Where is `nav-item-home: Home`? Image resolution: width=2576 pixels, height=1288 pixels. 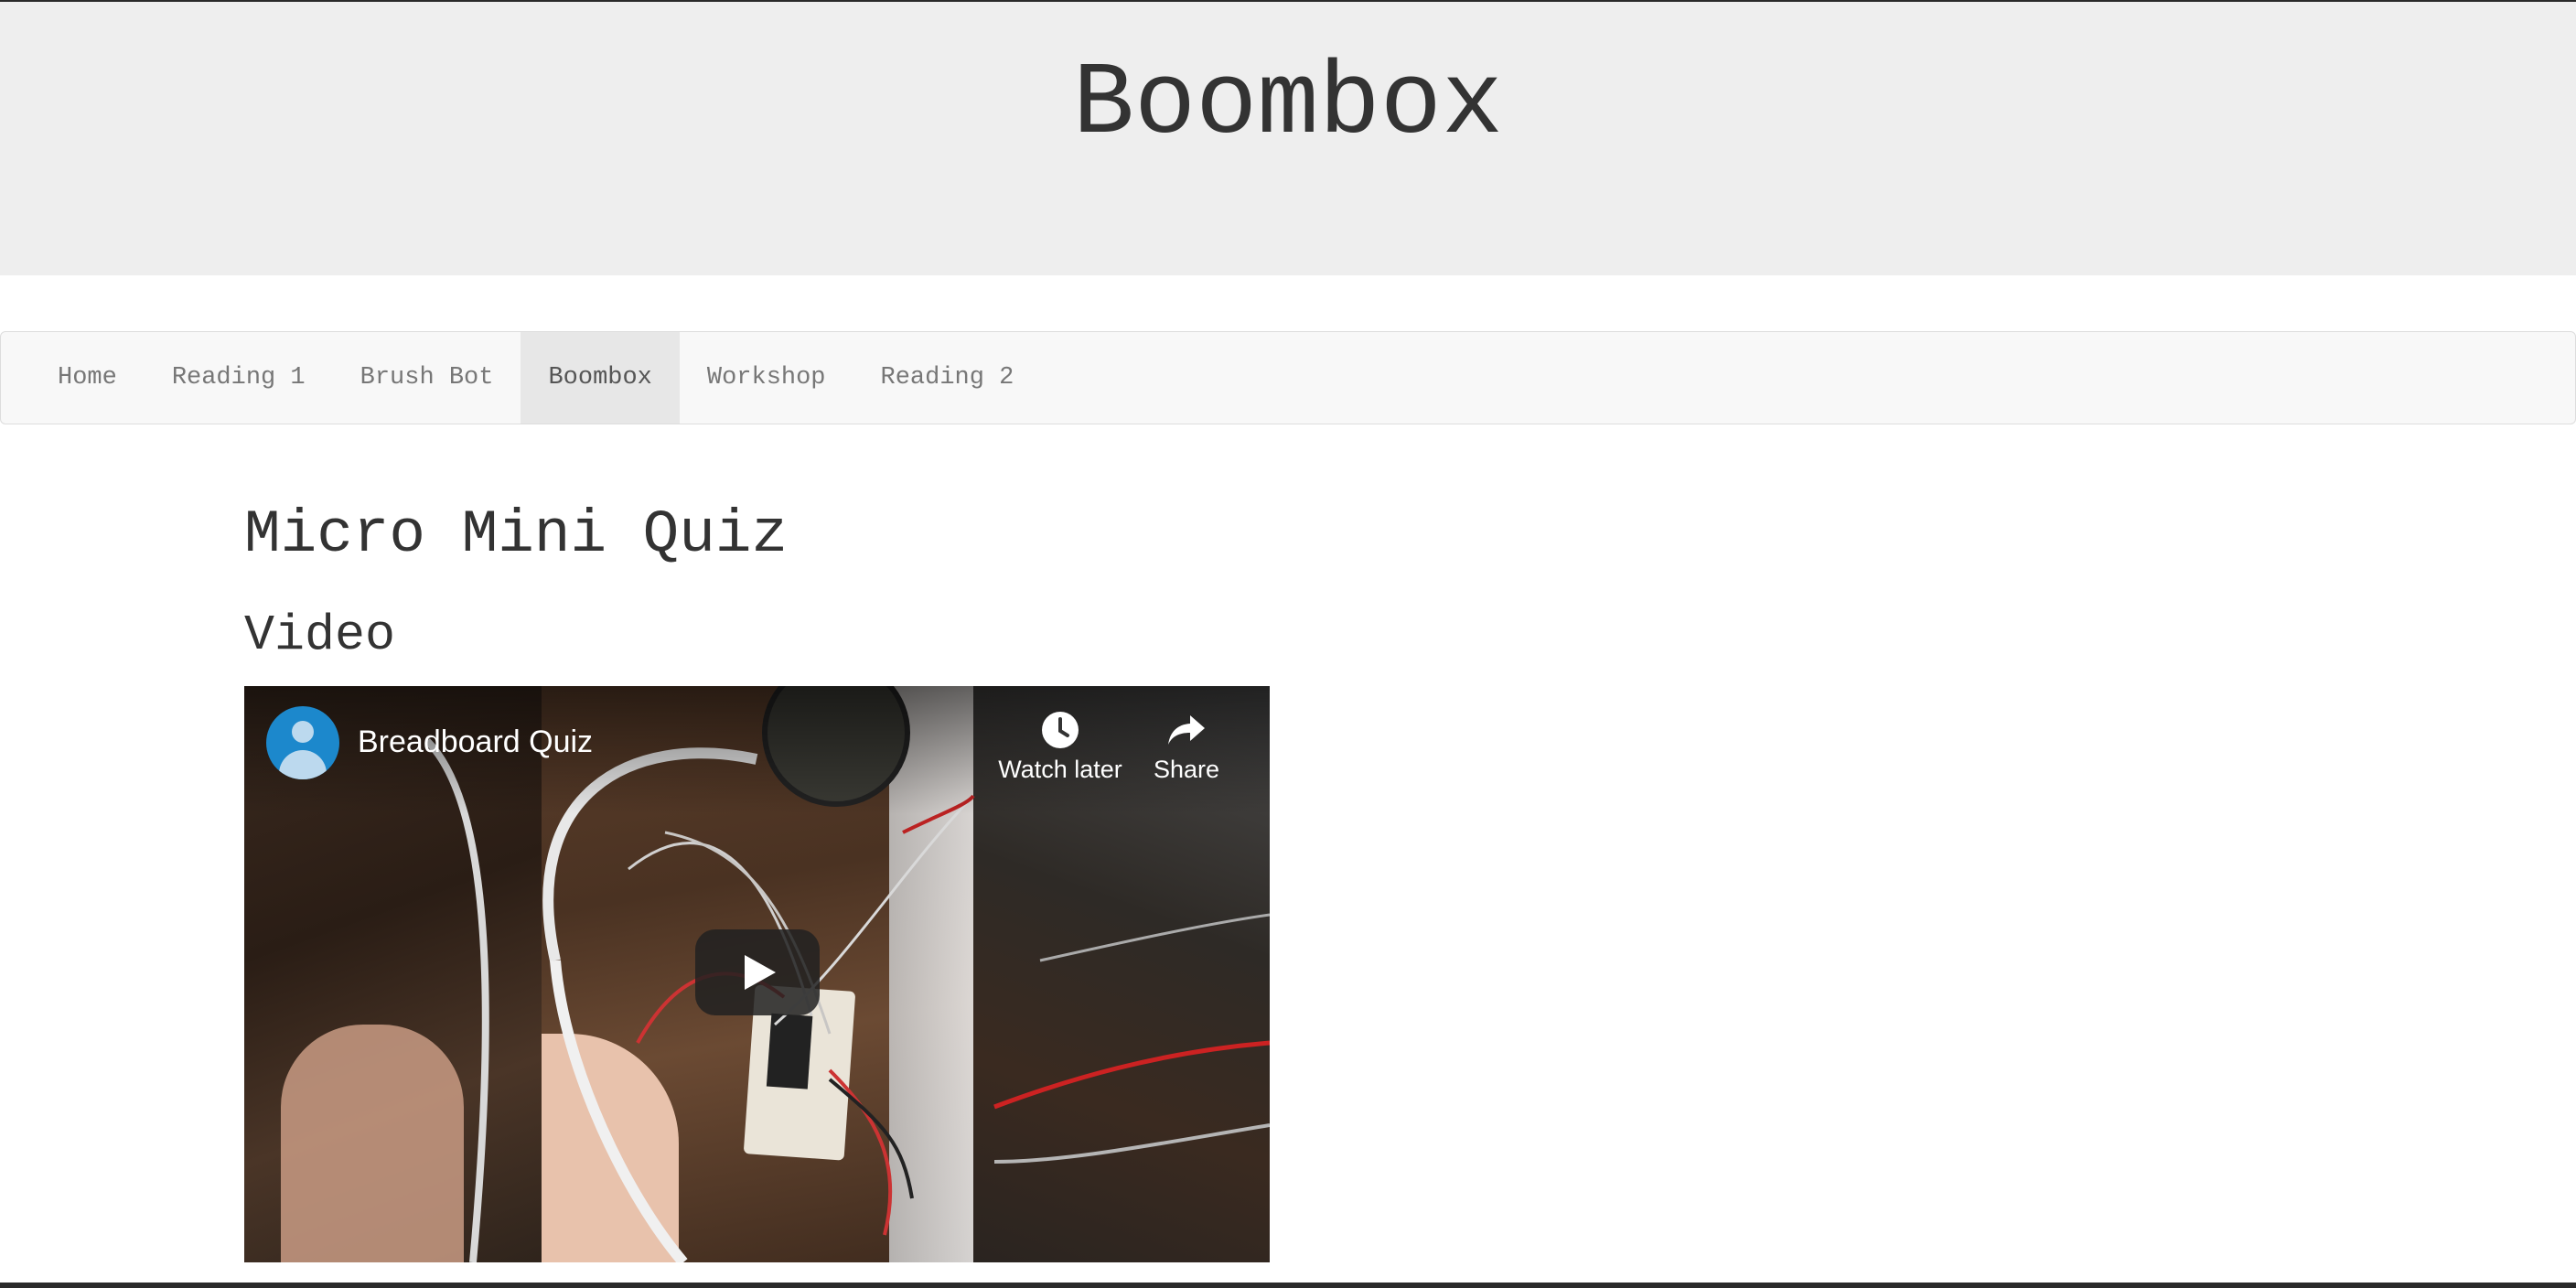
nav-item-home: Home is located at coordinates (87, 378).